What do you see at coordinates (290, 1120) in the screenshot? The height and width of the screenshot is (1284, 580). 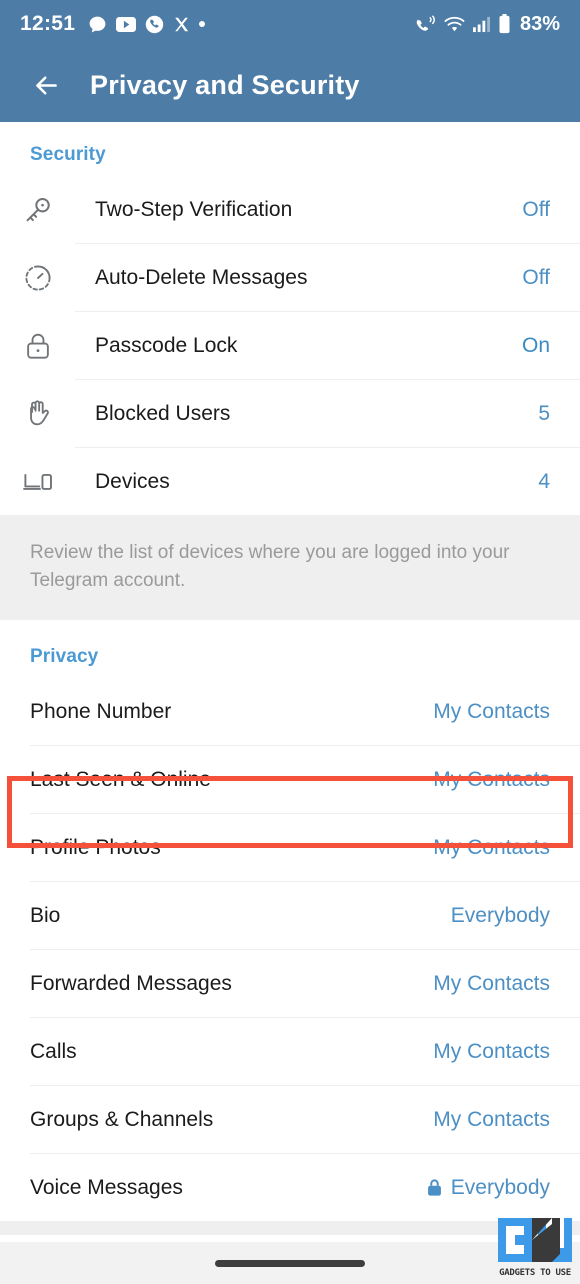 I see `row-groups-and-channels: Groups & Channels My Contacts` at bounding box center [290, 1120].